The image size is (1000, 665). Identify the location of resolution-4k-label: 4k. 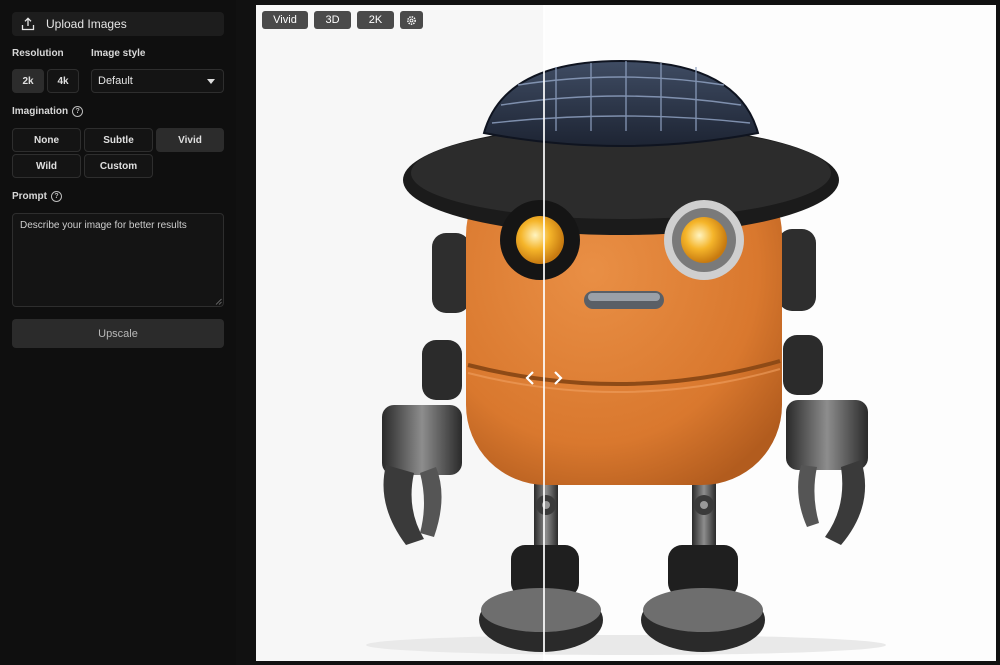
(63, 81).